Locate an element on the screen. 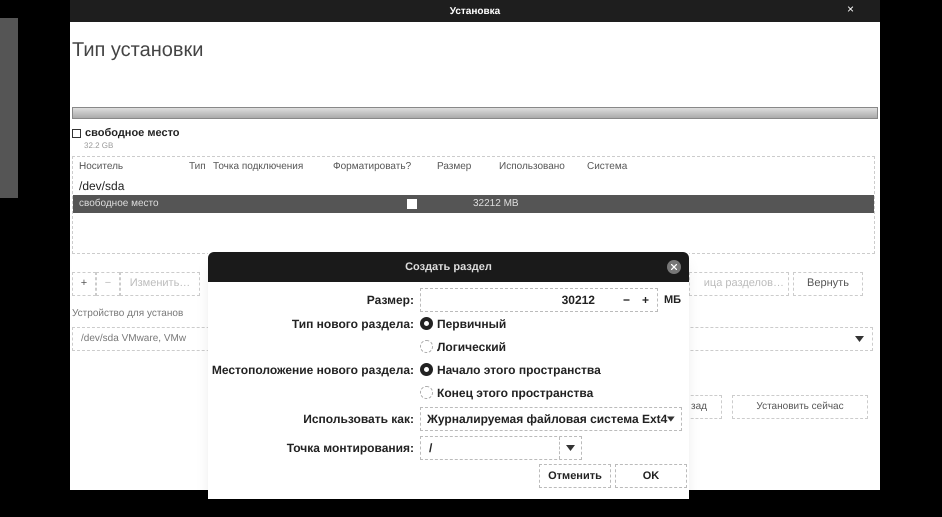  page-heading: Тип установки is located at coordinates (138, 50).